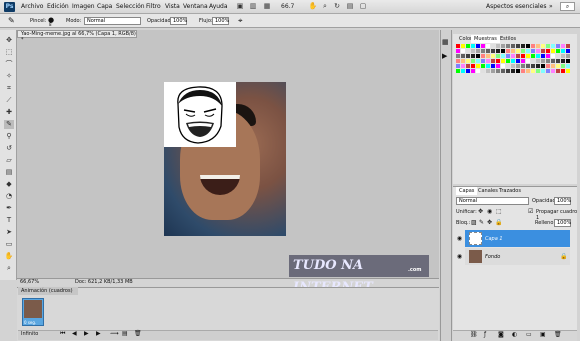 The image size is (580, 341). I want to click on hand-tool-icon: ✋, so click(9, 256).